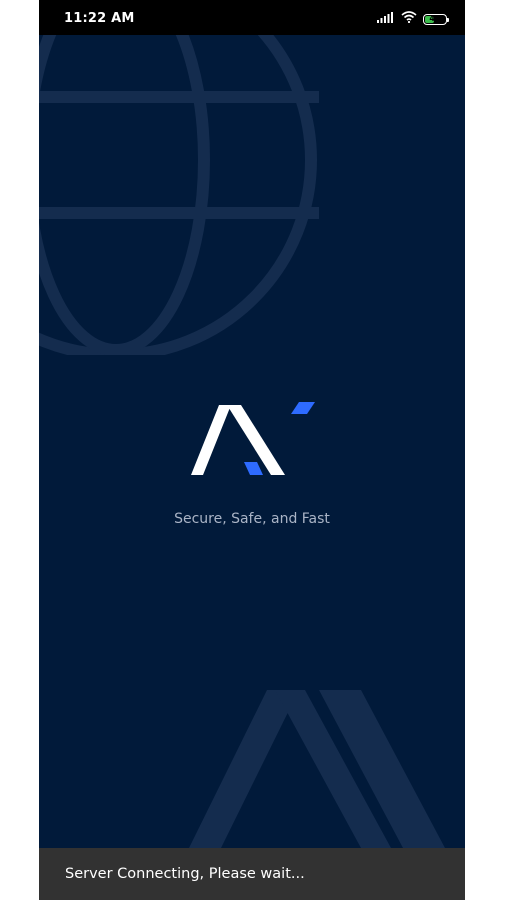  I want to click on wifi-icon, so click(409, 19).